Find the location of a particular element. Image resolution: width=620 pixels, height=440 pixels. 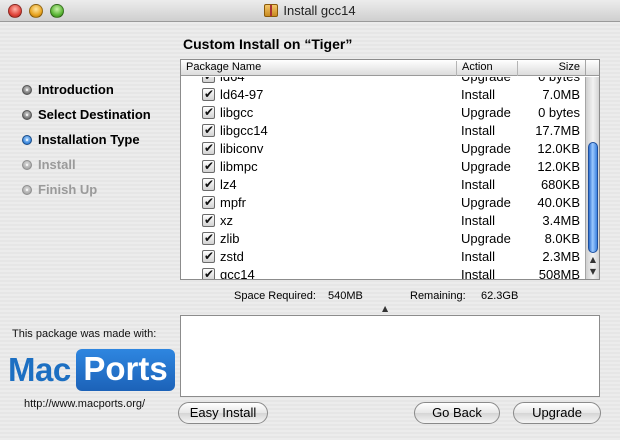

package-icon is located at coordinates (271, 10).